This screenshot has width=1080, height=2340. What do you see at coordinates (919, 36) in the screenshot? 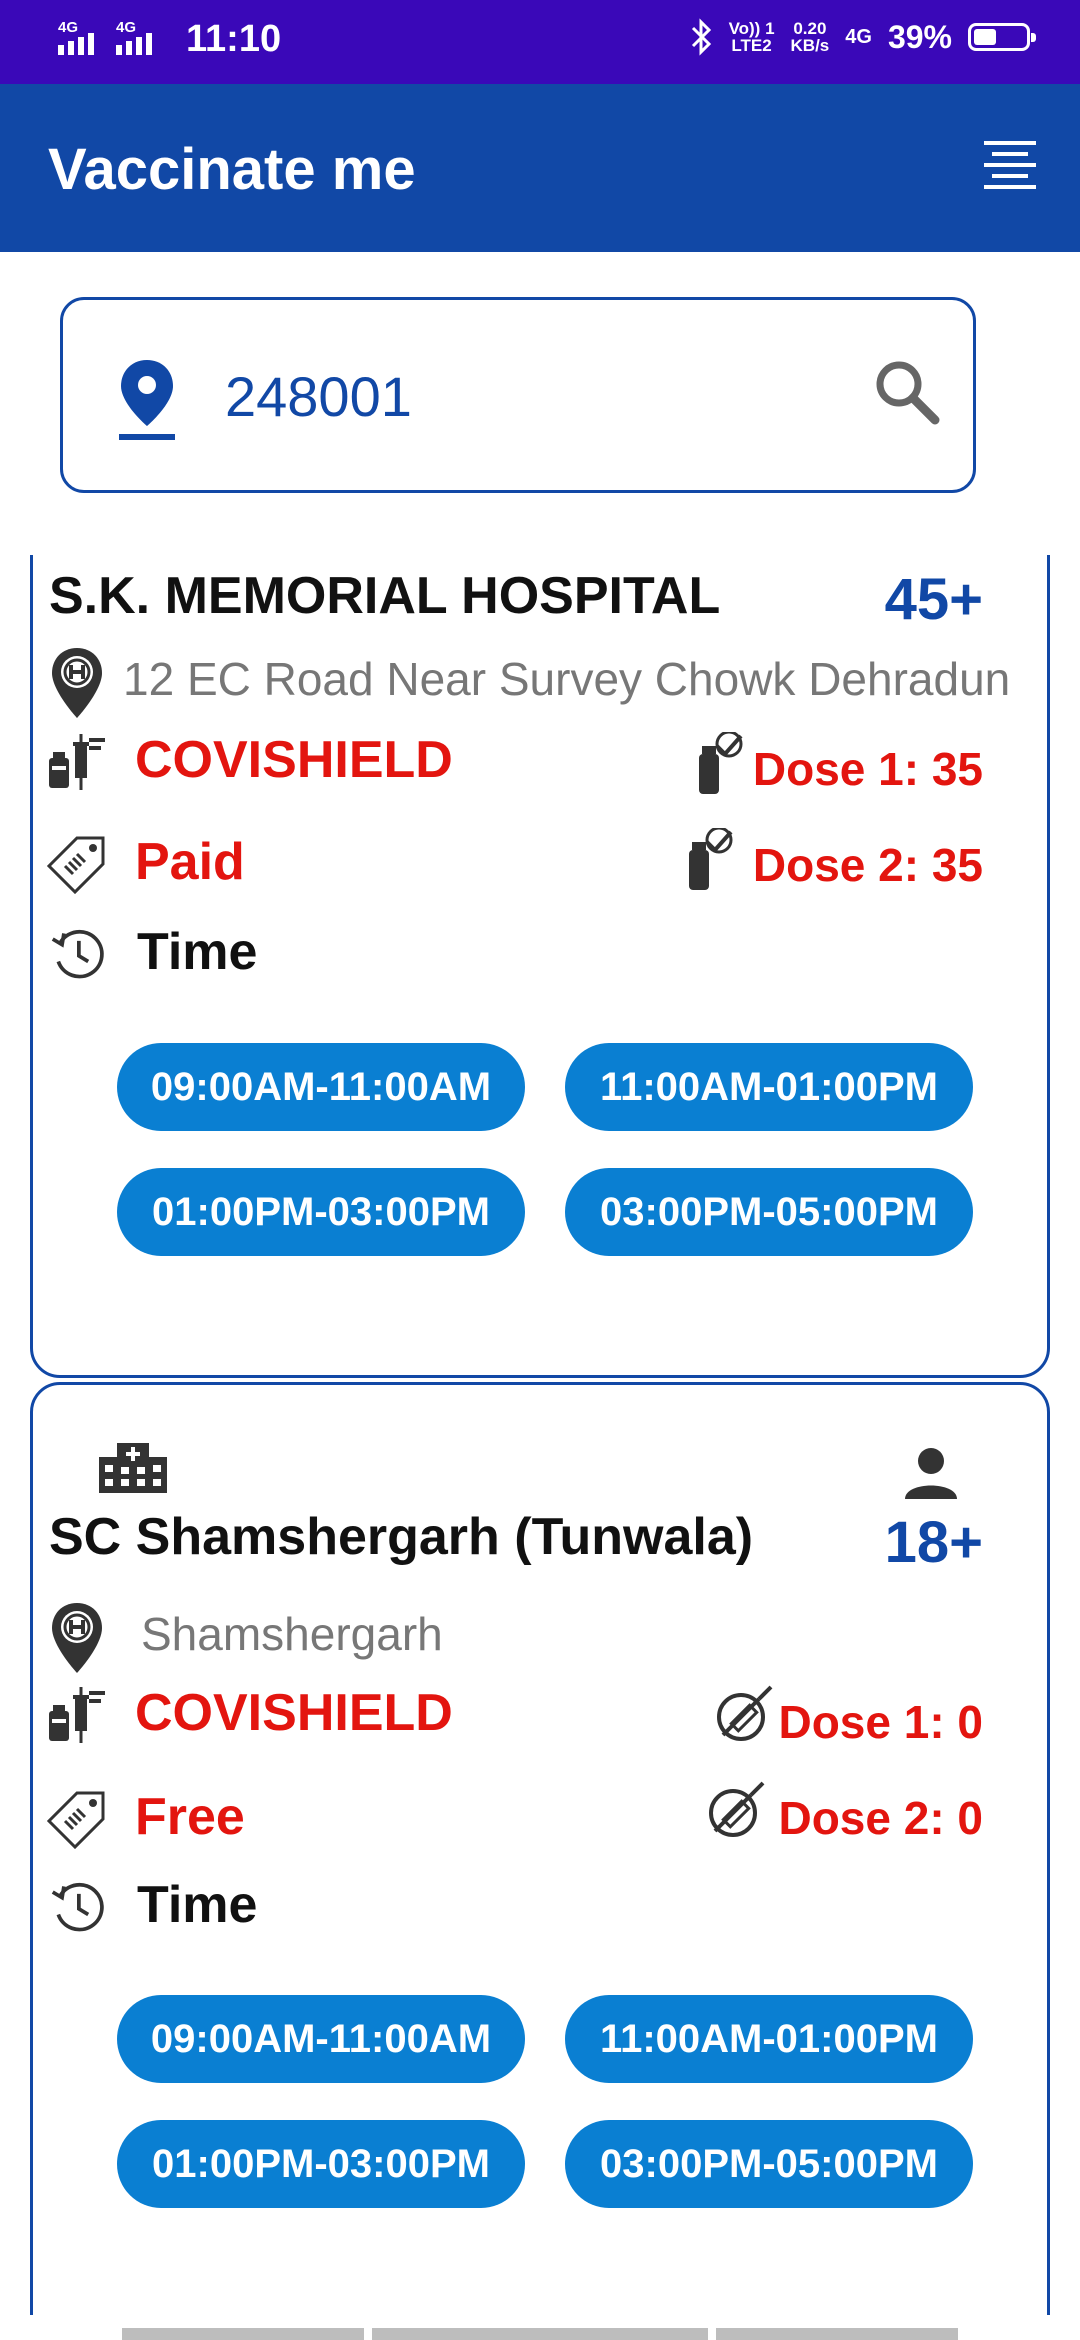
I see `battery-percent: 39%` at bounding box center [919, 36].